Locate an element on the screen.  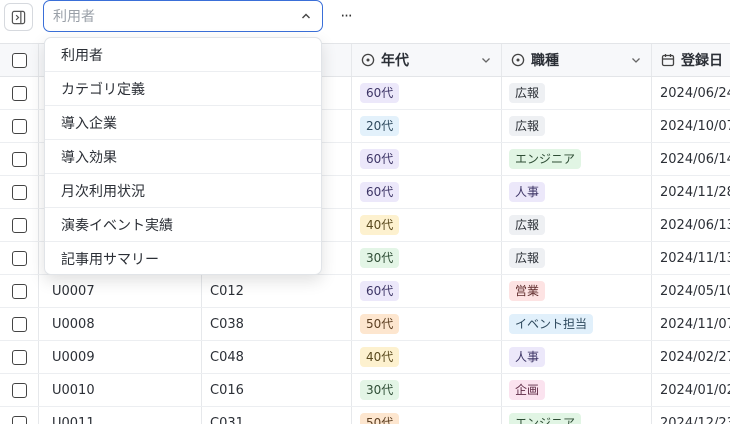
cell-job: 企画 is located at coordinates (578, 390).